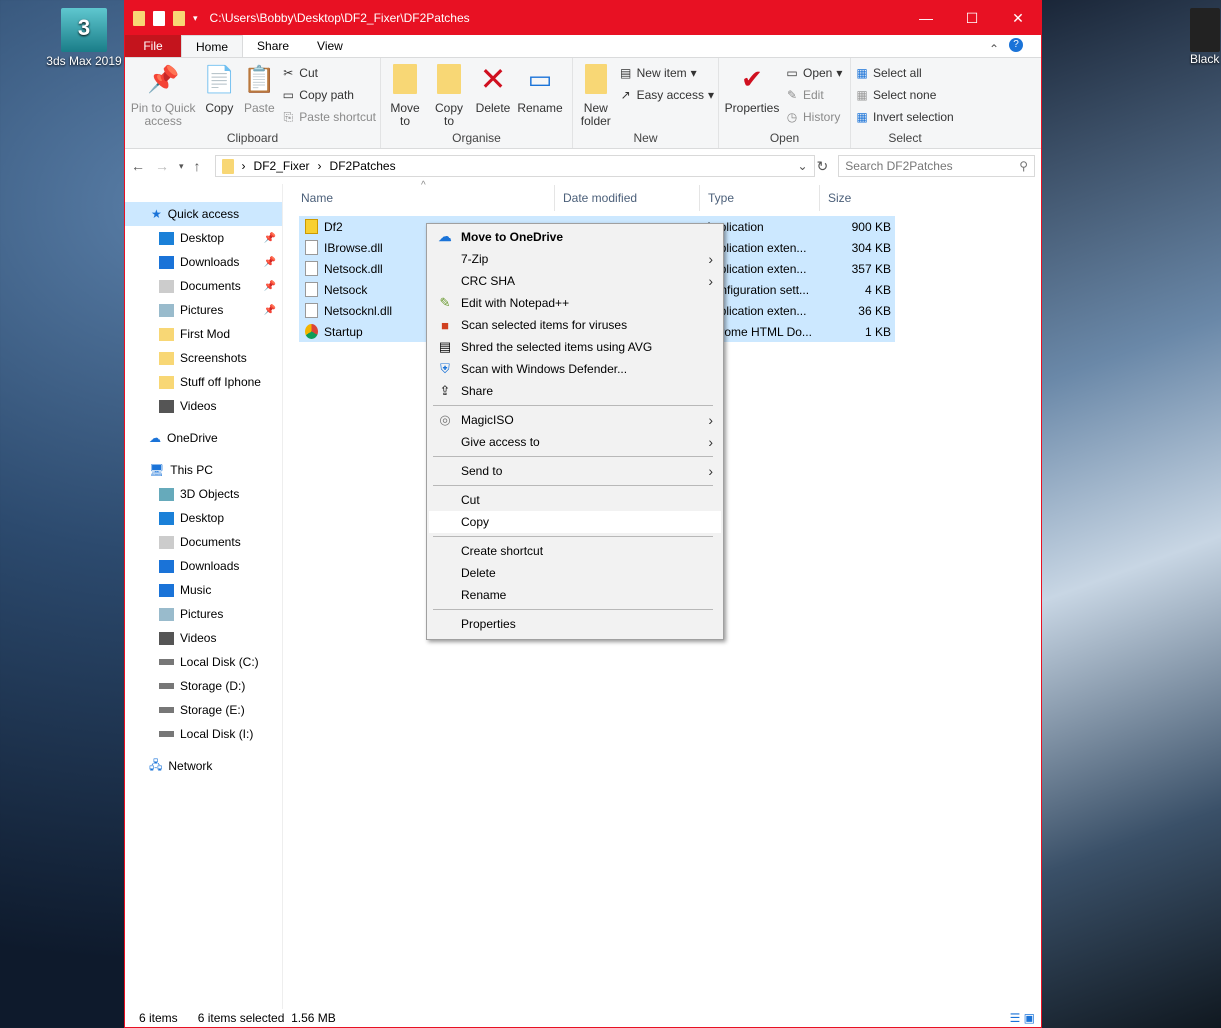  I want to click on nav-quick-downloads: Downloads 📌, so click(203, 262).